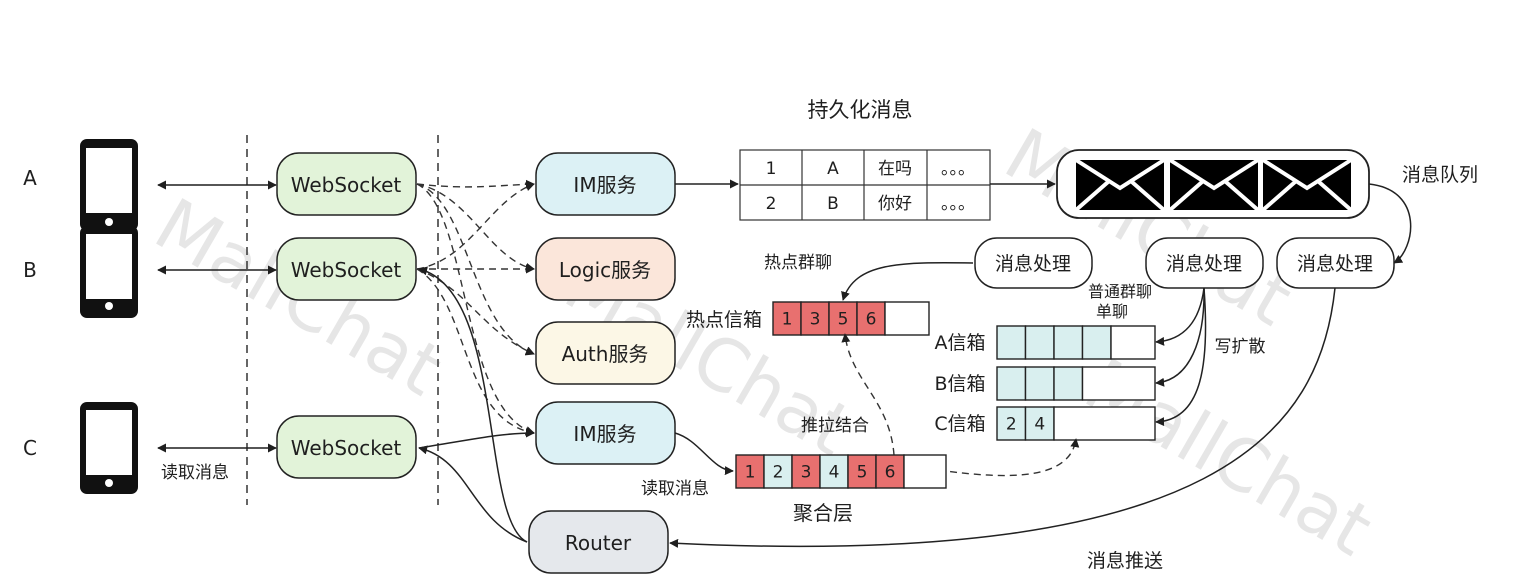  I want to click on inbox-rows: 24, so click(1076, 383).